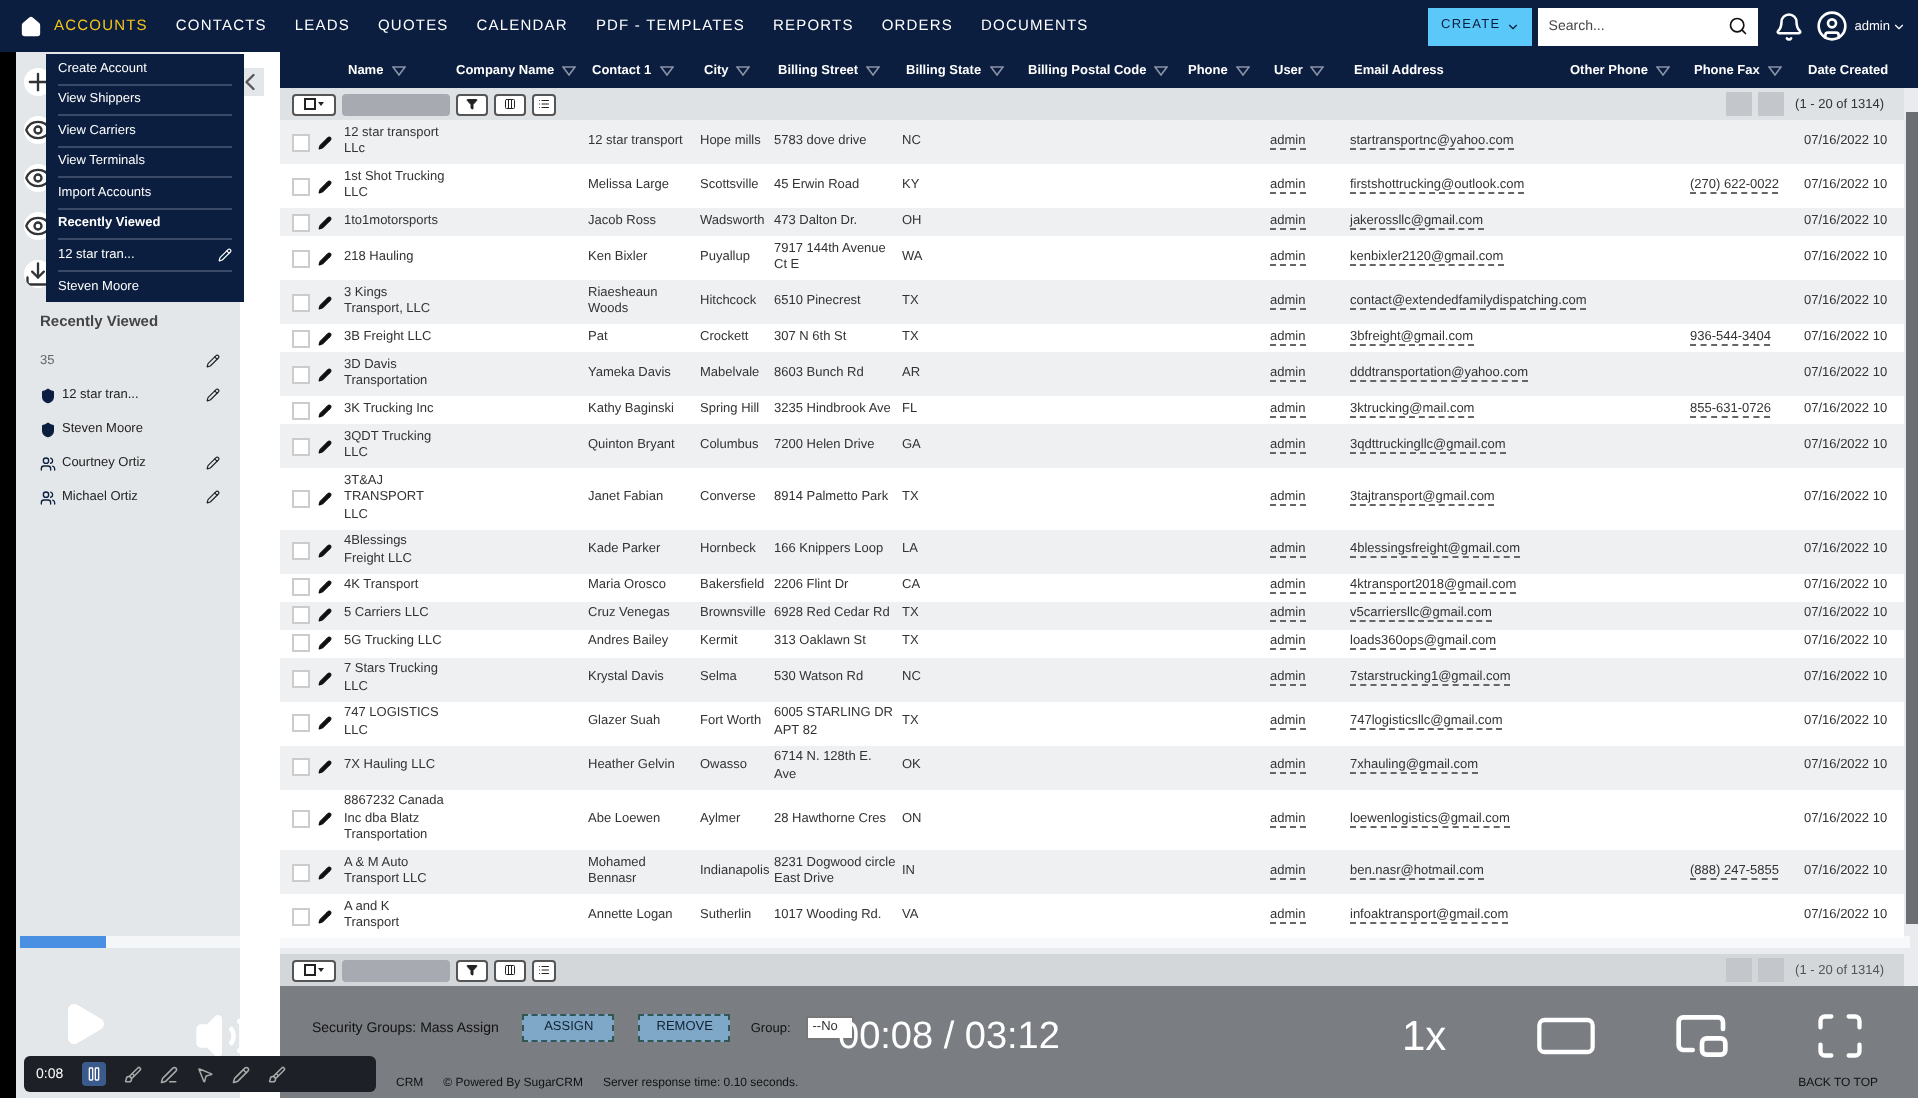 The height and width of the screenshot is (1098, 1918). Describe the element at coordinates (204, 1074) in the screenshot. I see `pointer-icon` at that location.